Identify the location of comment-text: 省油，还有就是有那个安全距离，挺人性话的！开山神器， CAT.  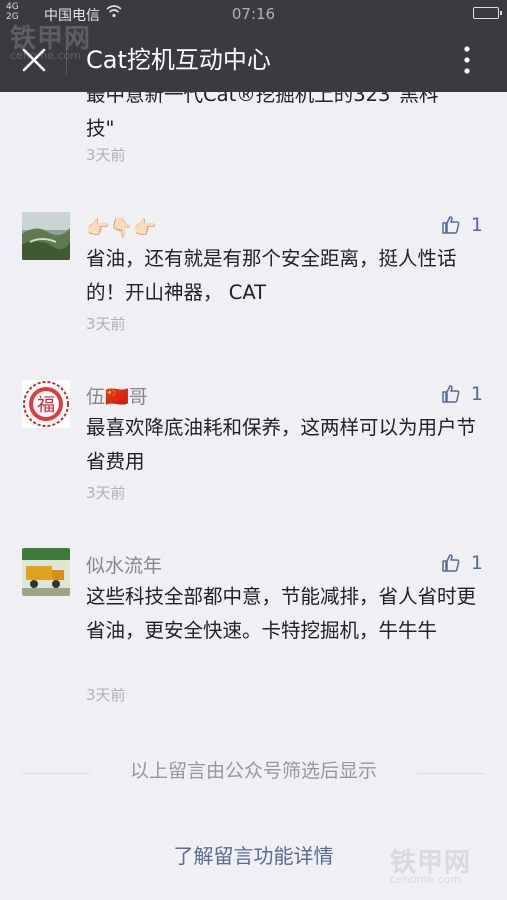
(271, 275).